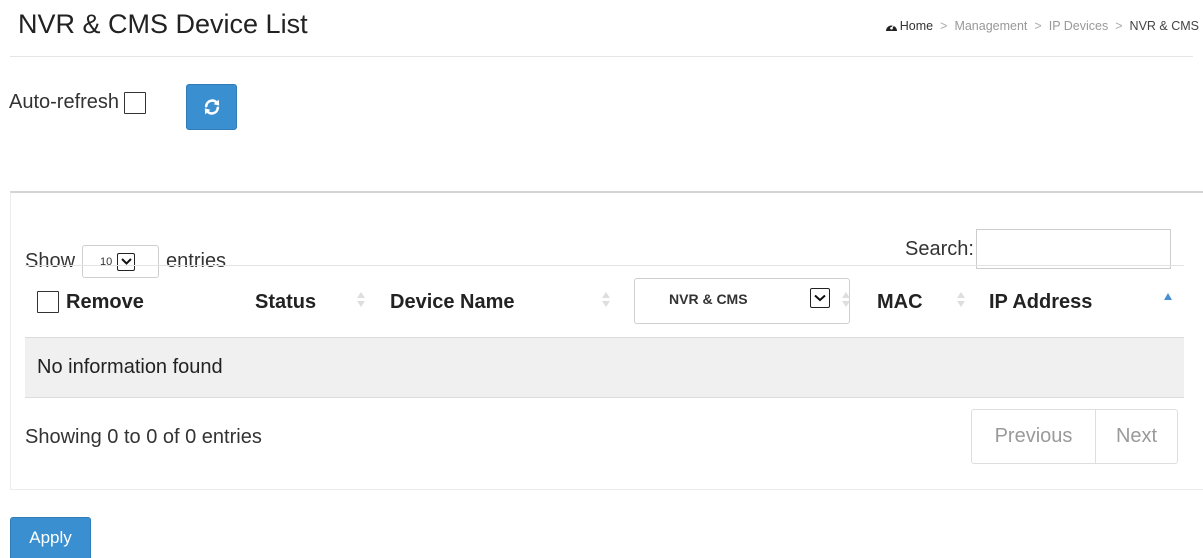 The height and width of the screenshot is (558, 1203). I want to click on breadcrumb-home: Home, so click(909, 26).